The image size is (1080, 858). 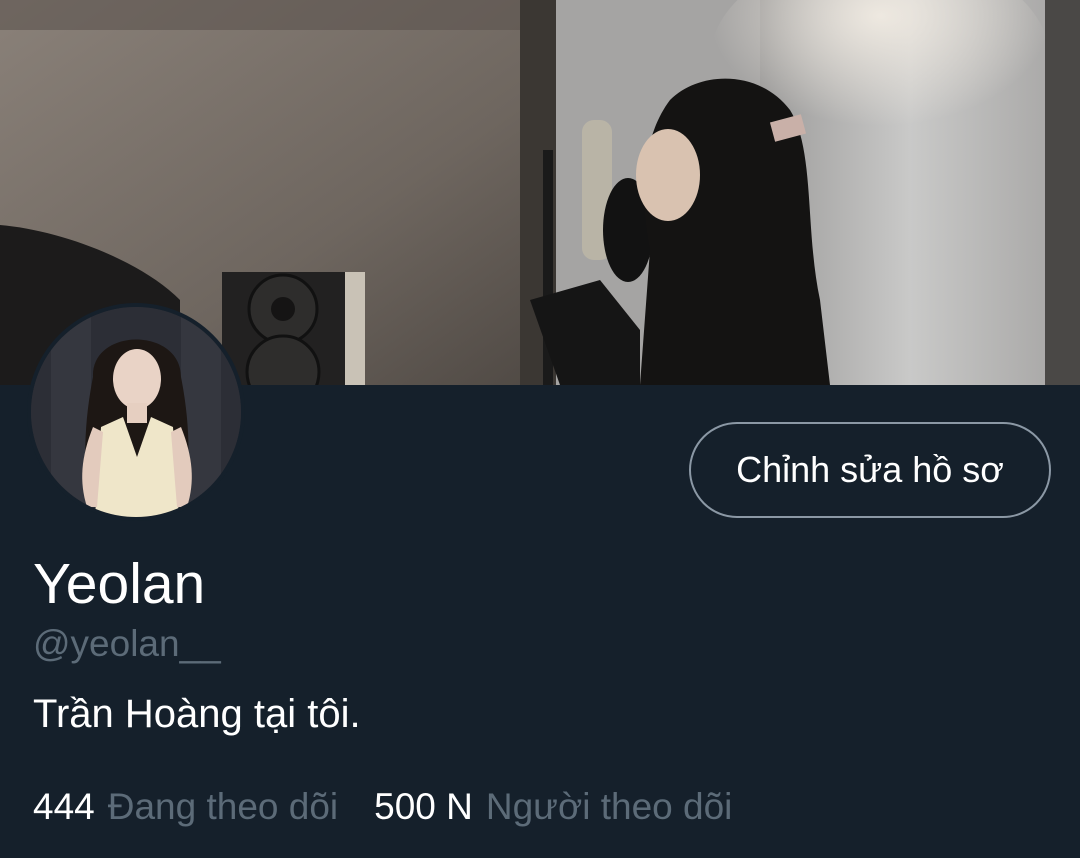 I want to click on following-count: 444, so click(x=64, y=806).